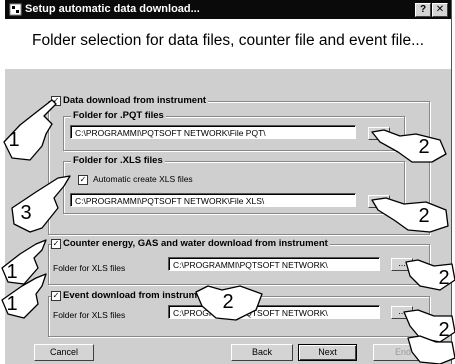 This screenshot has width=455, height=364. Describe the element at coordinates (26, 213) in the screenshot. I see `callout-label: 3` at that location.